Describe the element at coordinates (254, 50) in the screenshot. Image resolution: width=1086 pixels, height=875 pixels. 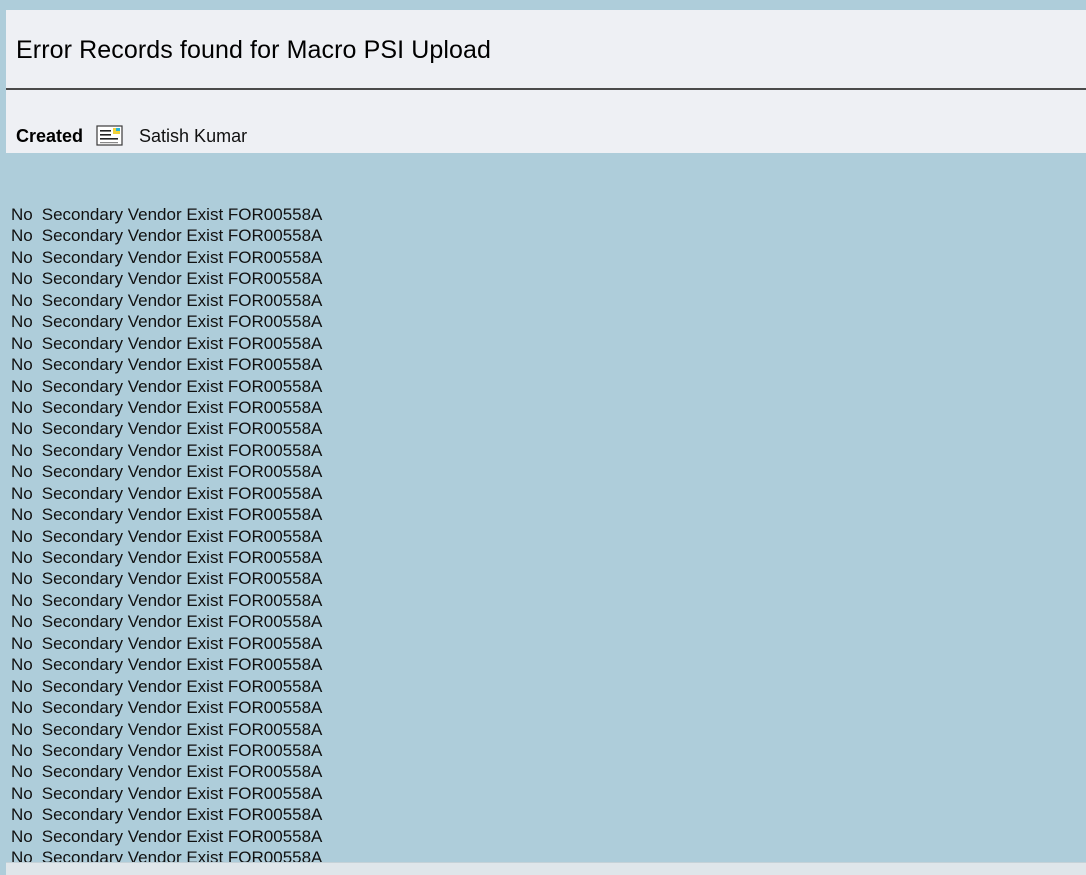
I see `page-title: Error Records found for Macro PSI Upload` at that location.